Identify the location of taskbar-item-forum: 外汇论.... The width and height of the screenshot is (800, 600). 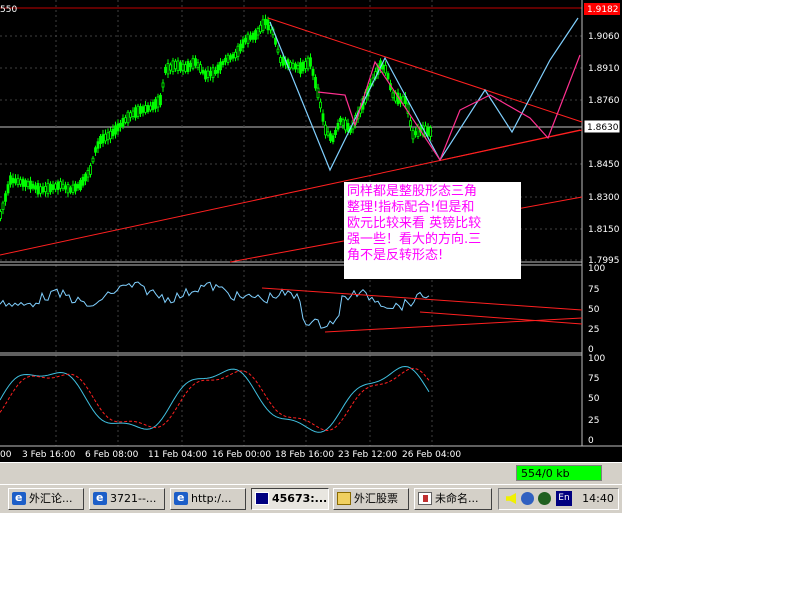
(46, 499).